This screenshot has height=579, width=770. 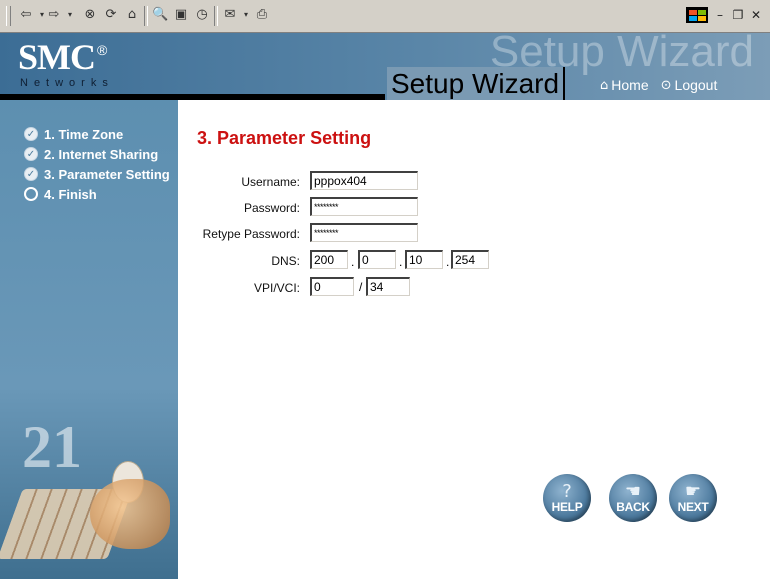 What do you see at coordinates (276, 288) in the screenshot?
I see `vpi-vci-label: VPI/VCI:` at bounding box center [276, 288].